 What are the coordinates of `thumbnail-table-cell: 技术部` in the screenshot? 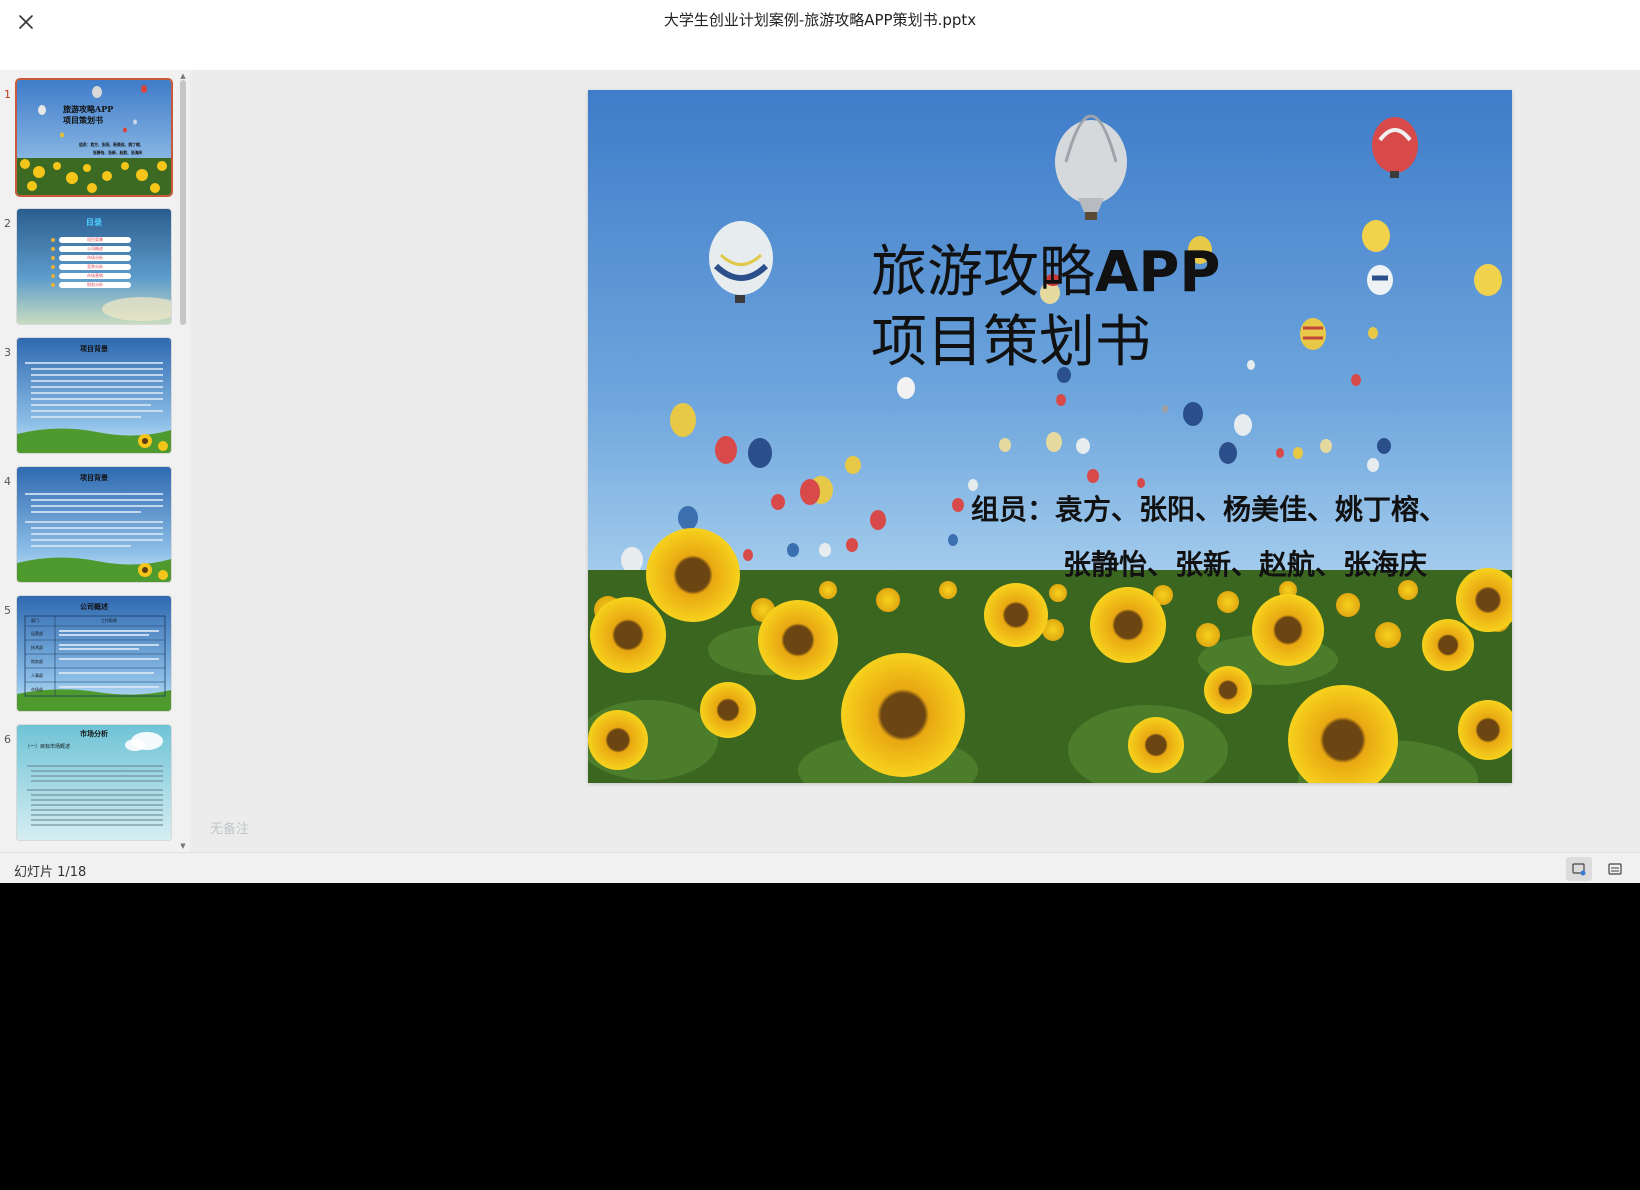 It's located at (37, 647).